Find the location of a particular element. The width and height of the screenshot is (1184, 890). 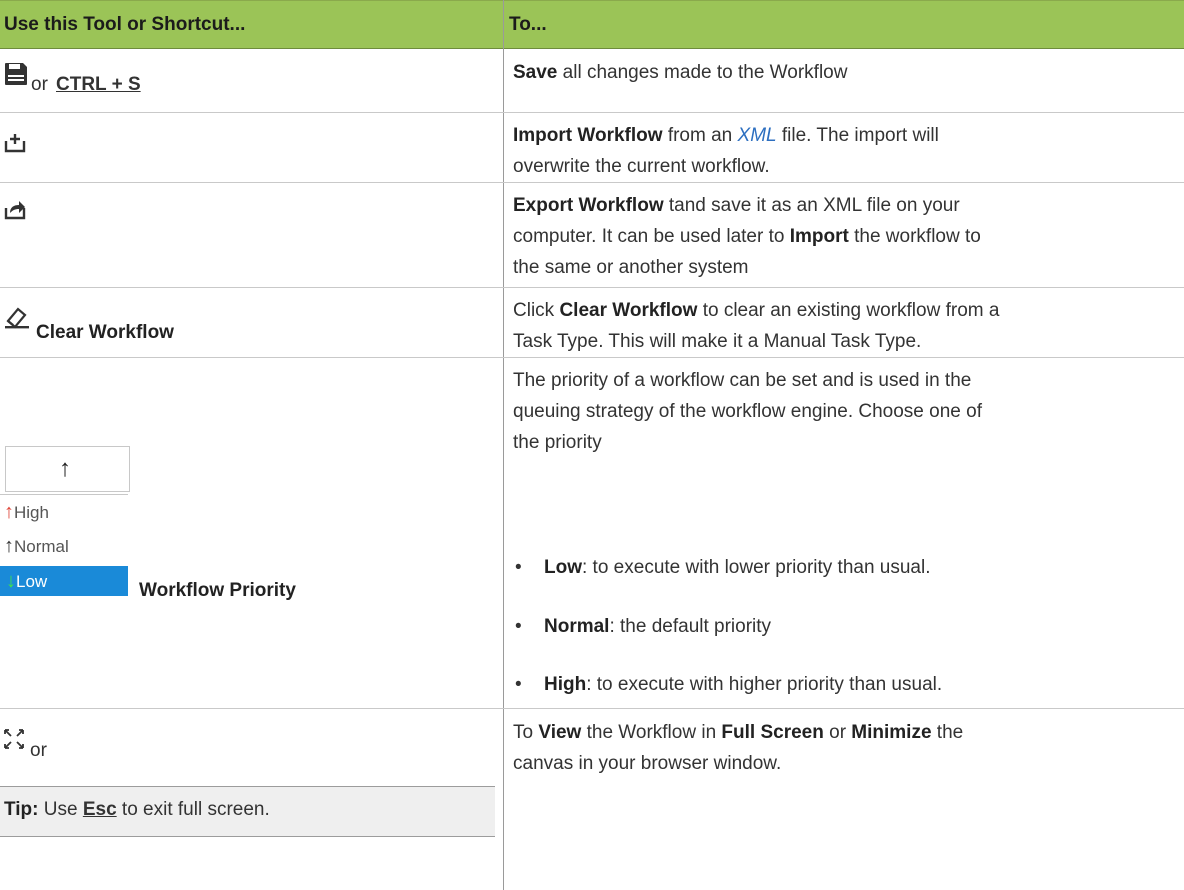

priority-dropdown-button: ↑ is located at coordinates (67, 469).